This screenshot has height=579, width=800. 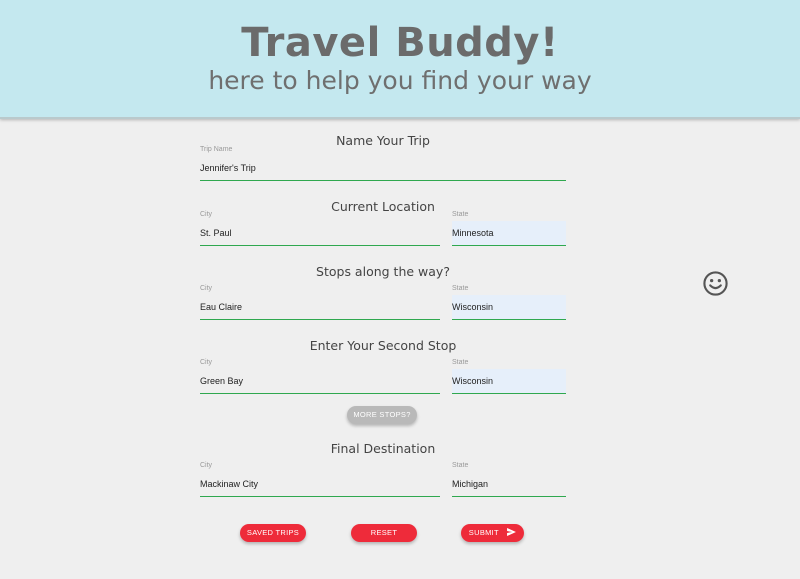 What do you see at coordinates (383, 271) in the screenshot?
I see `first-stop-heading: Stops along the way?` at bounding box center [383, 271].